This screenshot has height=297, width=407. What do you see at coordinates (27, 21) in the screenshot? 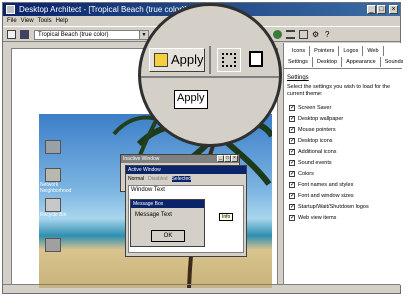
I see `menu-view: View` at bounding box center [27, 21].